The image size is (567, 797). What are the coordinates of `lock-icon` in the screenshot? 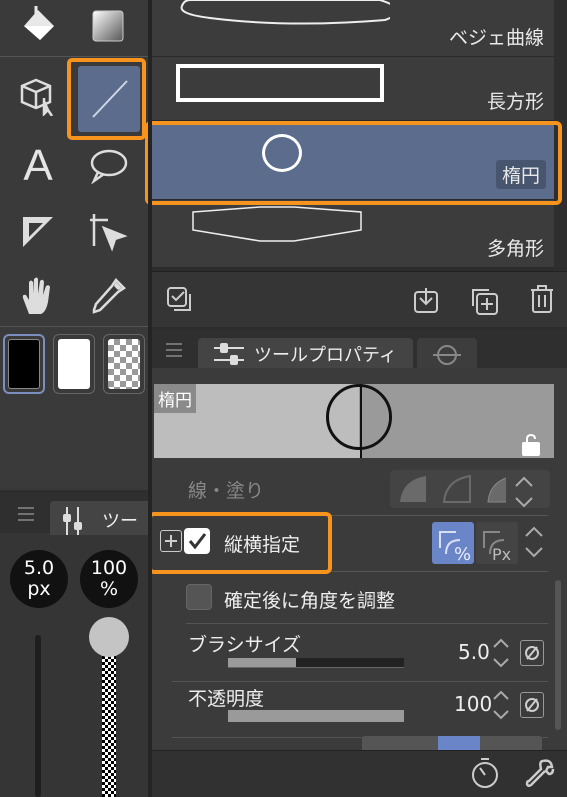 It's located at (532, 446).